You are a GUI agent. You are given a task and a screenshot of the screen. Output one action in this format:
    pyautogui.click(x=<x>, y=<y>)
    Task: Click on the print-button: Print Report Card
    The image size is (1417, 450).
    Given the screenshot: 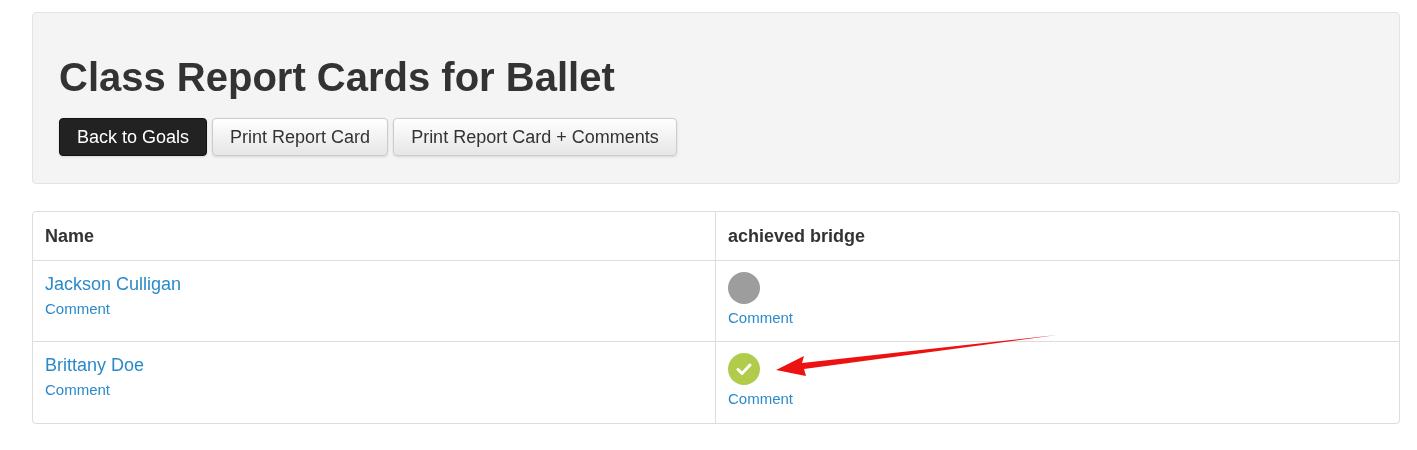 What is the action you would take?
    pyautogui.click(x=300, y=137)
    